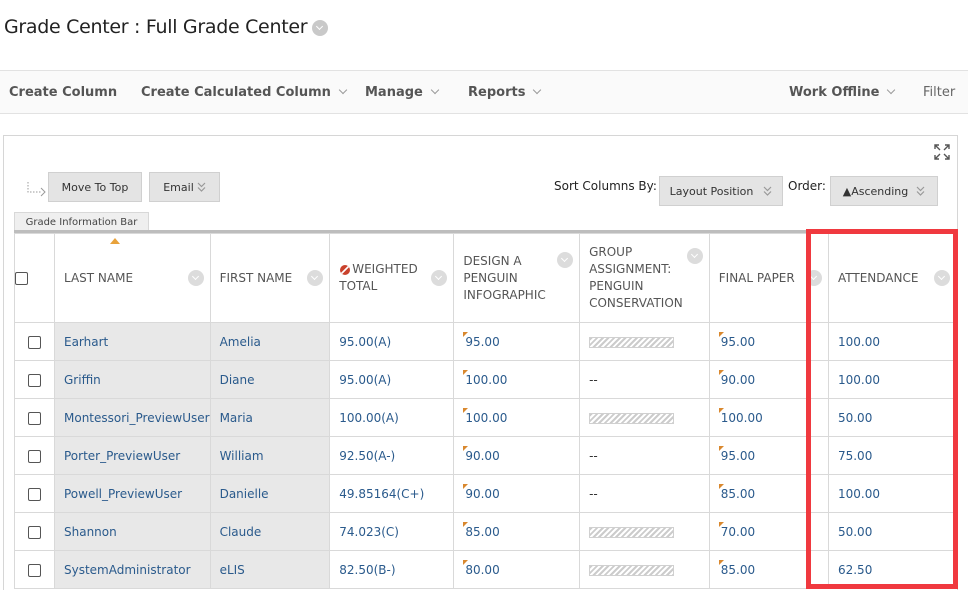  I want to click on email-button: Email, so click(184, 187).